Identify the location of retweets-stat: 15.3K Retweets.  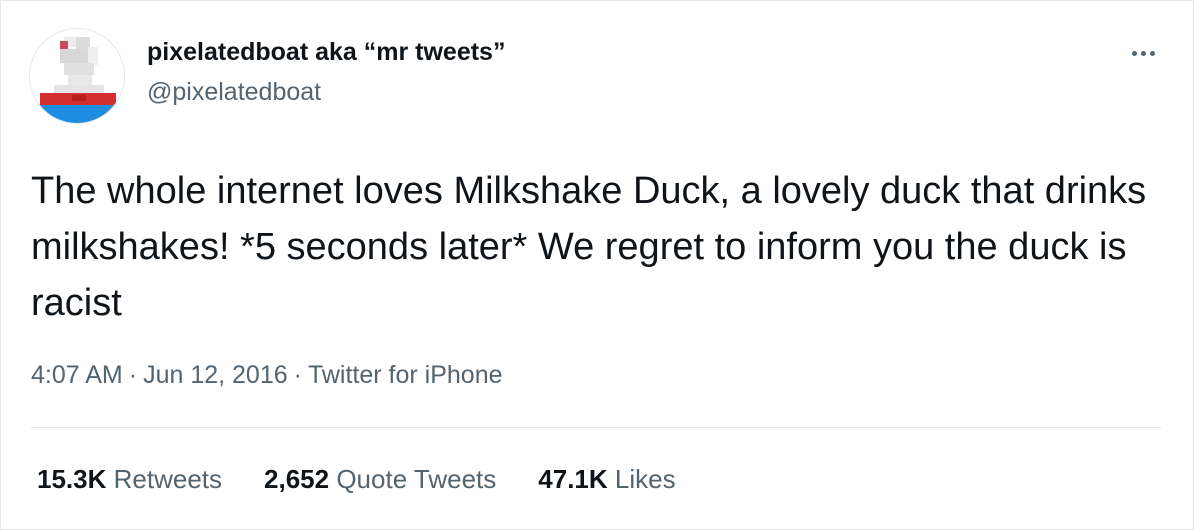
(129, 479).